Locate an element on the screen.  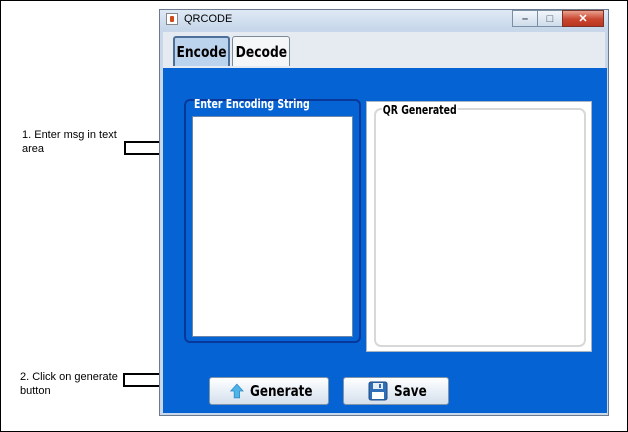
up-arrow-icon is located at coordinates (237, 391).